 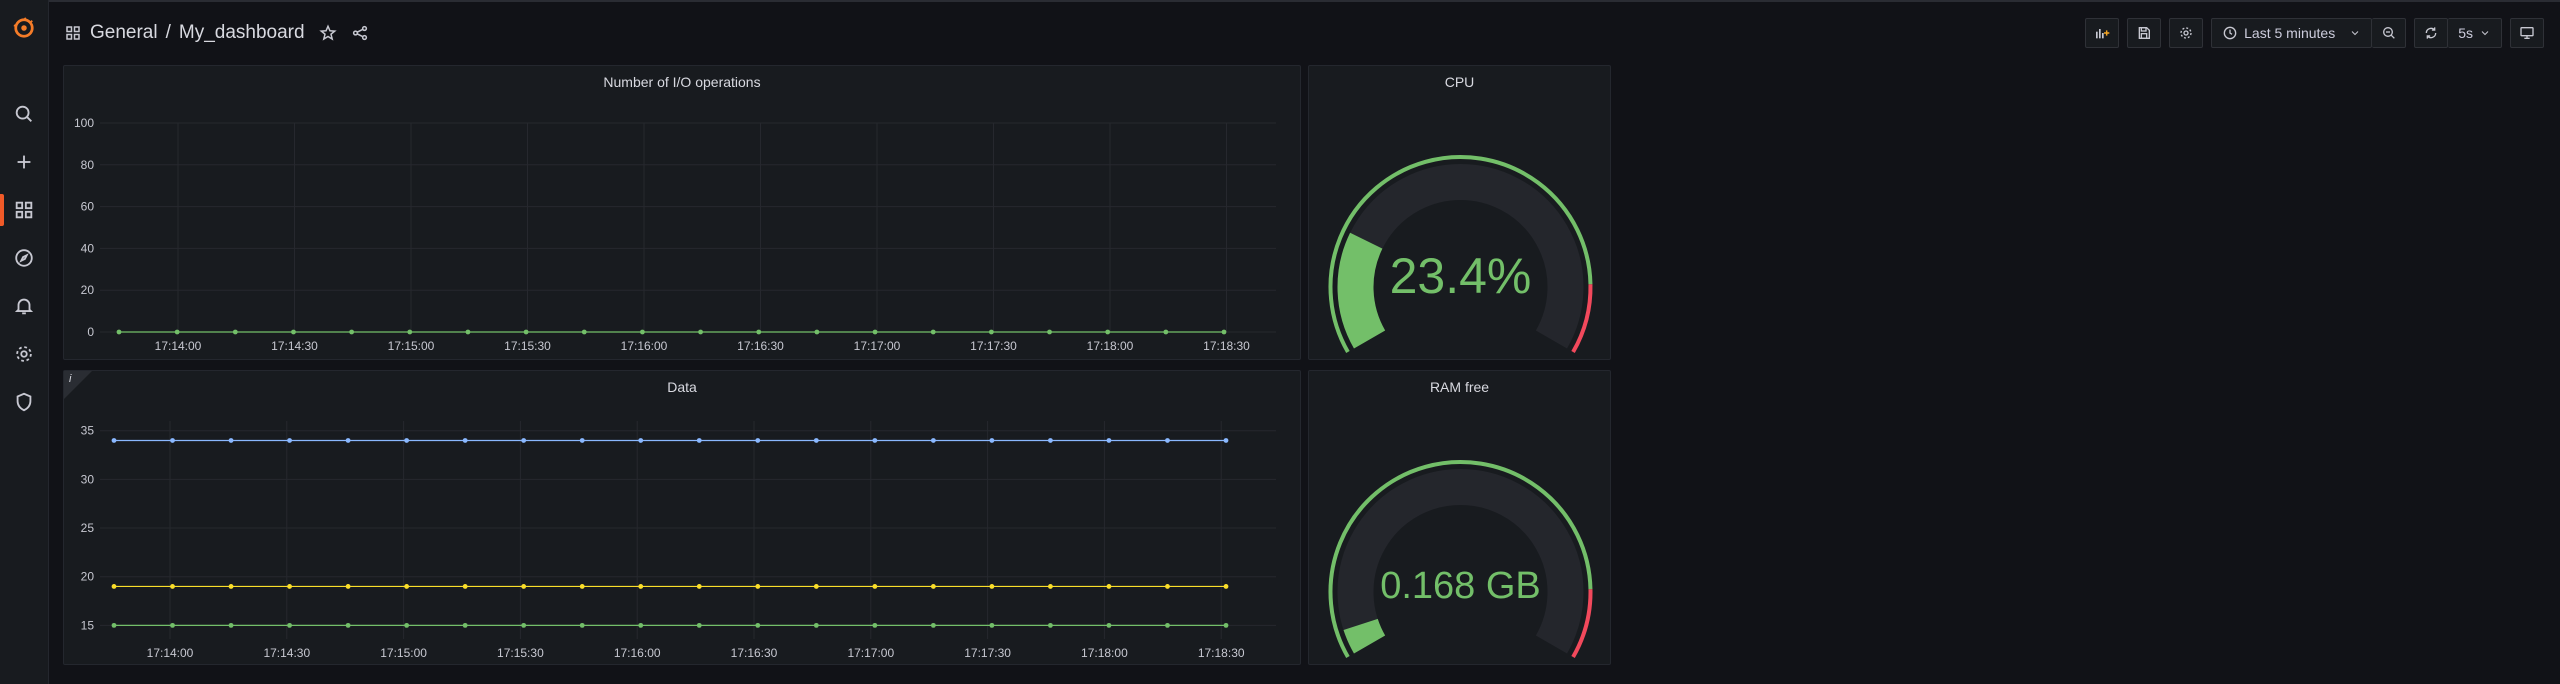 What do you see at coordinates (84, 123) in the screenshot?
I see `y-tick-label: 100` at bounding box center [84, 123].